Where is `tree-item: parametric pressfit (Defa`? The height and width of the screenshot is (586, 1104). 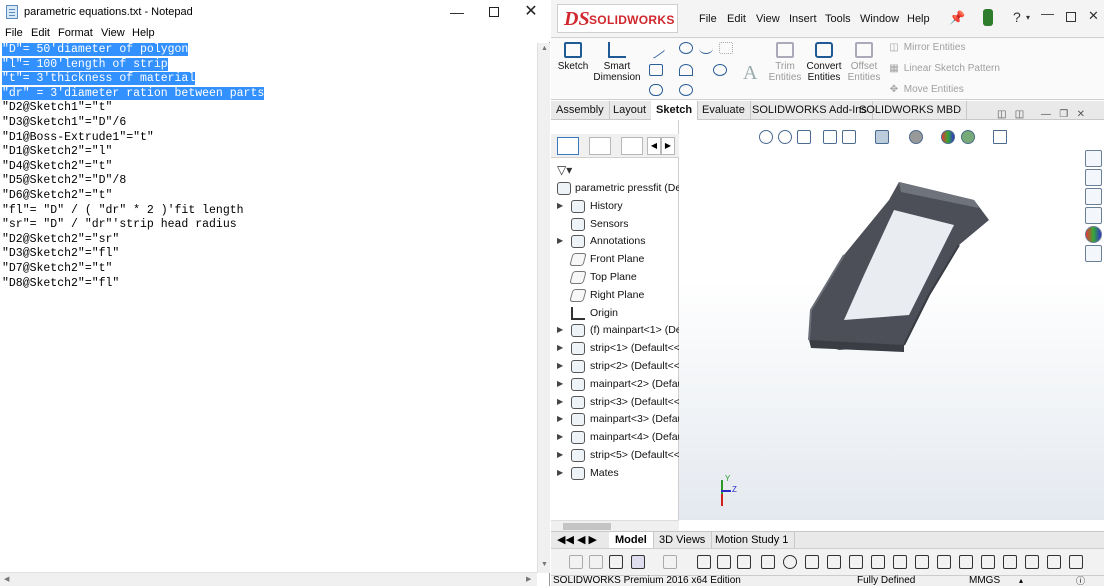 tree-item: parametric pressfit (Defa is located at coordinates (615, 189).